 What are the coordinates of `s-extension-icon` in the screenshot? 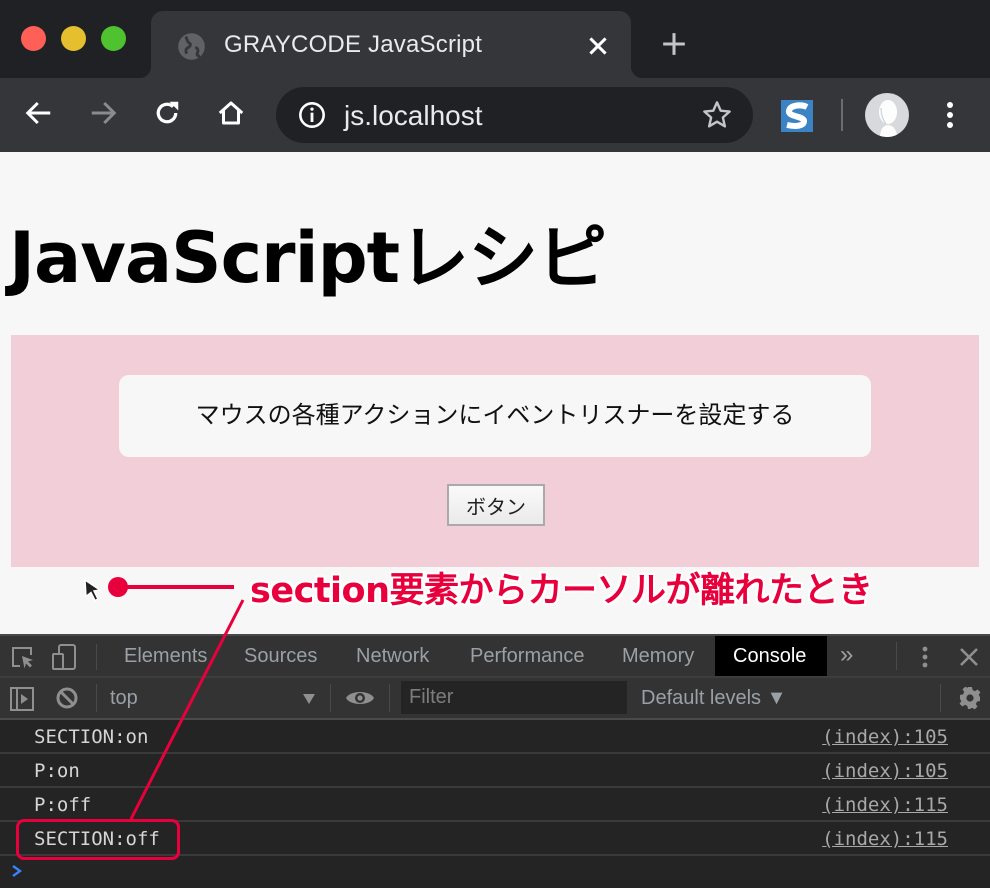 It's located at (797, 116).